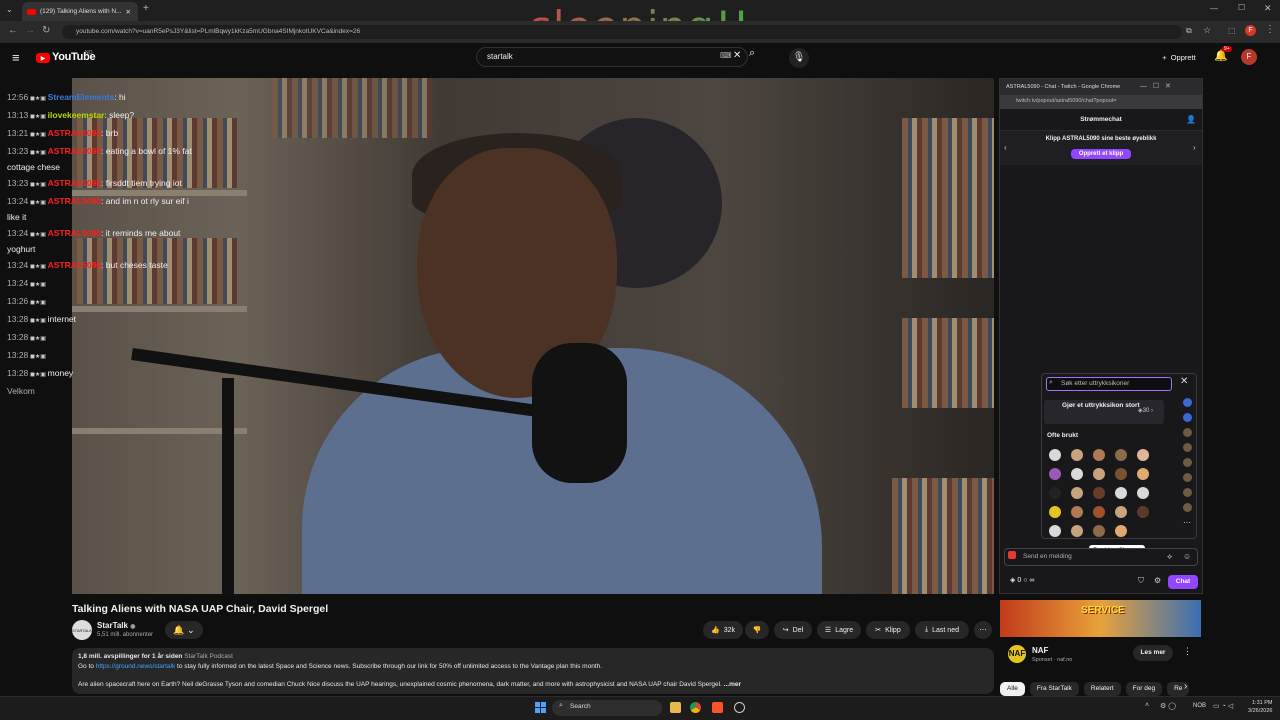 The width and height of the screenshot is (1280, 720). I want to click on description-link: https://ground.news/startalk, so click(136, 666).